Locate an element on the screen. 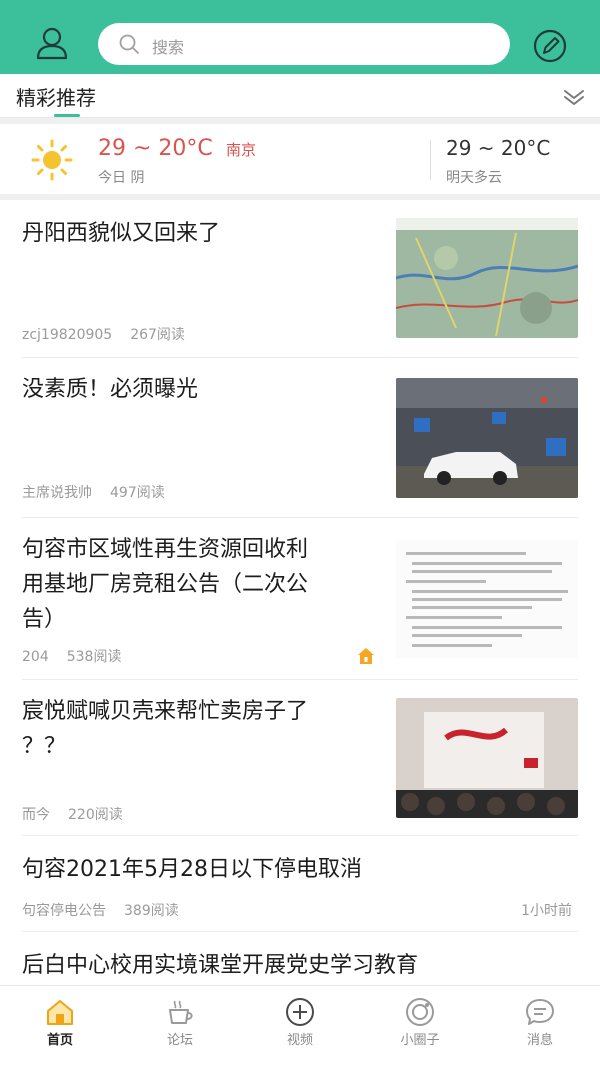  search-bar: 搜索 is located at coordinates (304, 44).